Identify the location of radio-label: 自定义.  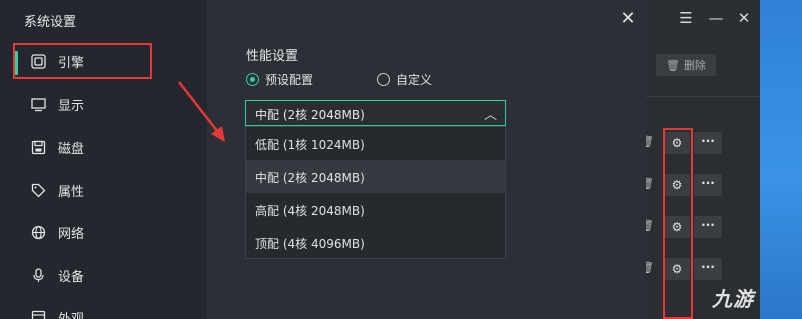
(414, 80).